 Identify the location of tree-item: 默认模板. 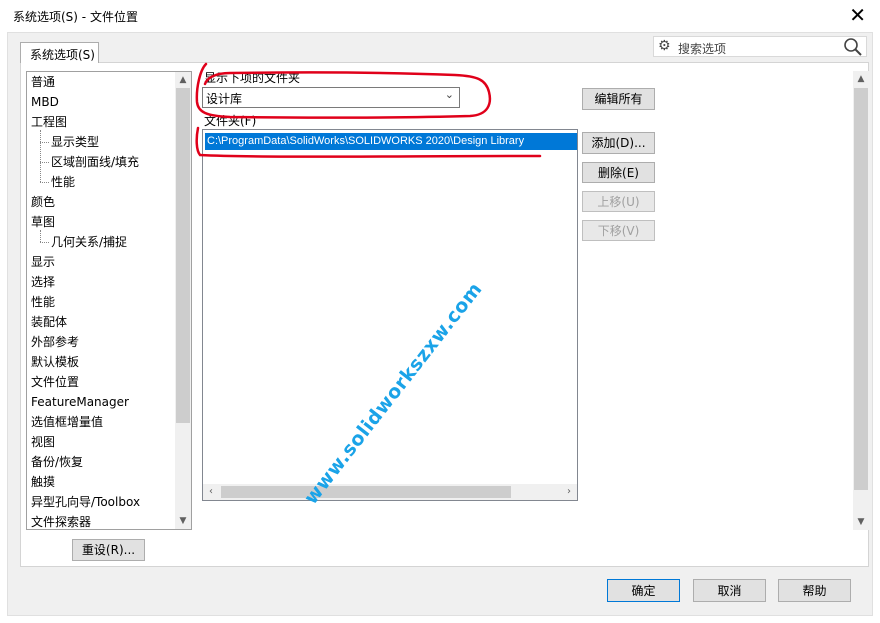
(55, 362).